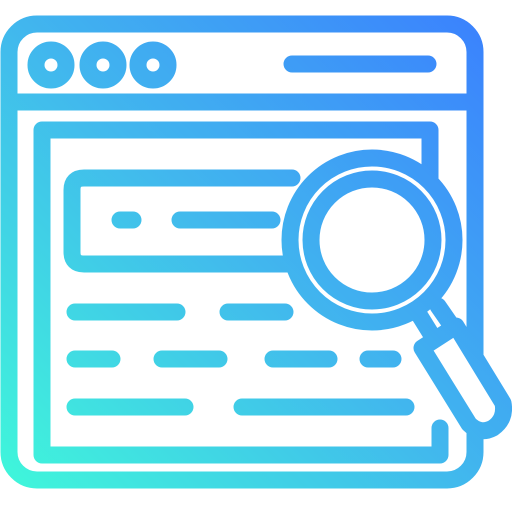  What do you see at coordinates (51, 65) in the screenshot?
I see `window-dot-1-icon` at bounding box center [51, 65].